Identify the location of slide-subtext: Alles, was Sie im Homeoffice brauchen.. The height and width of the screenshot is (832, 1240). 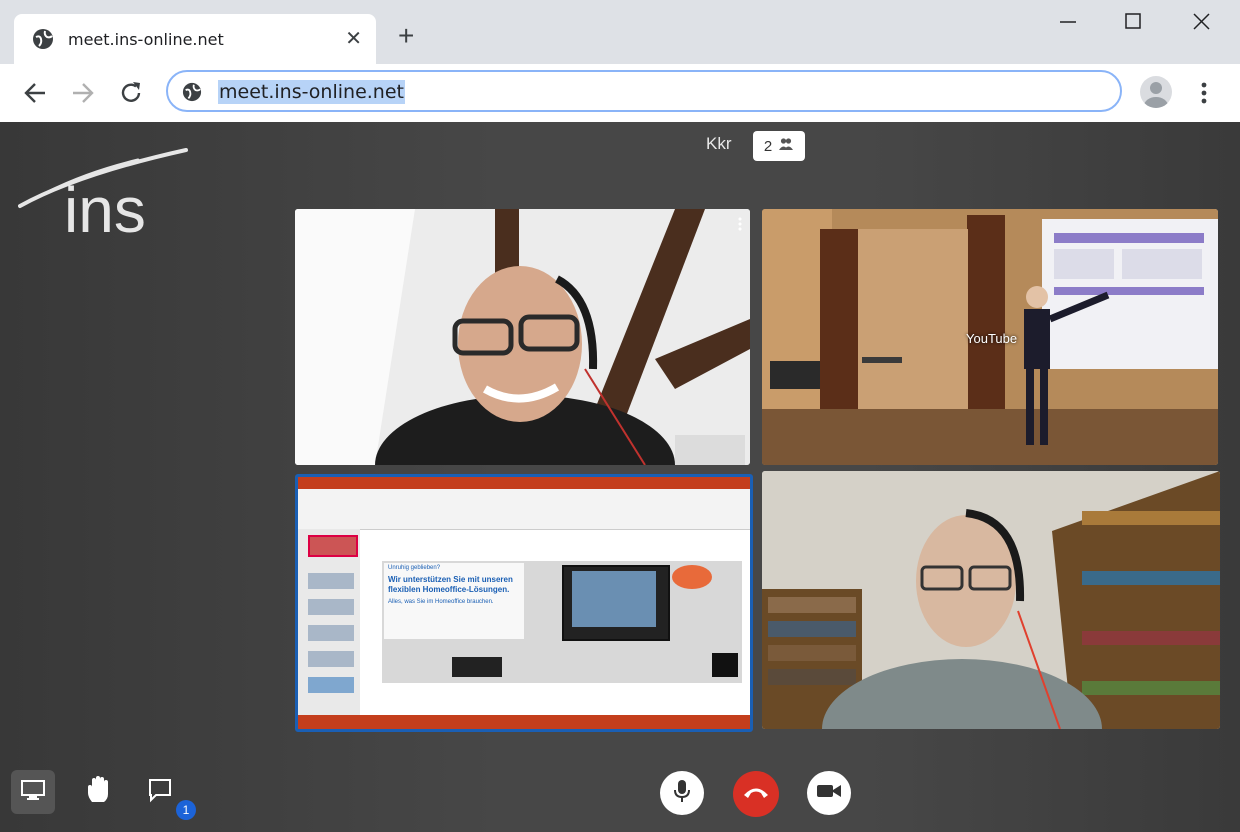
(441, 602).